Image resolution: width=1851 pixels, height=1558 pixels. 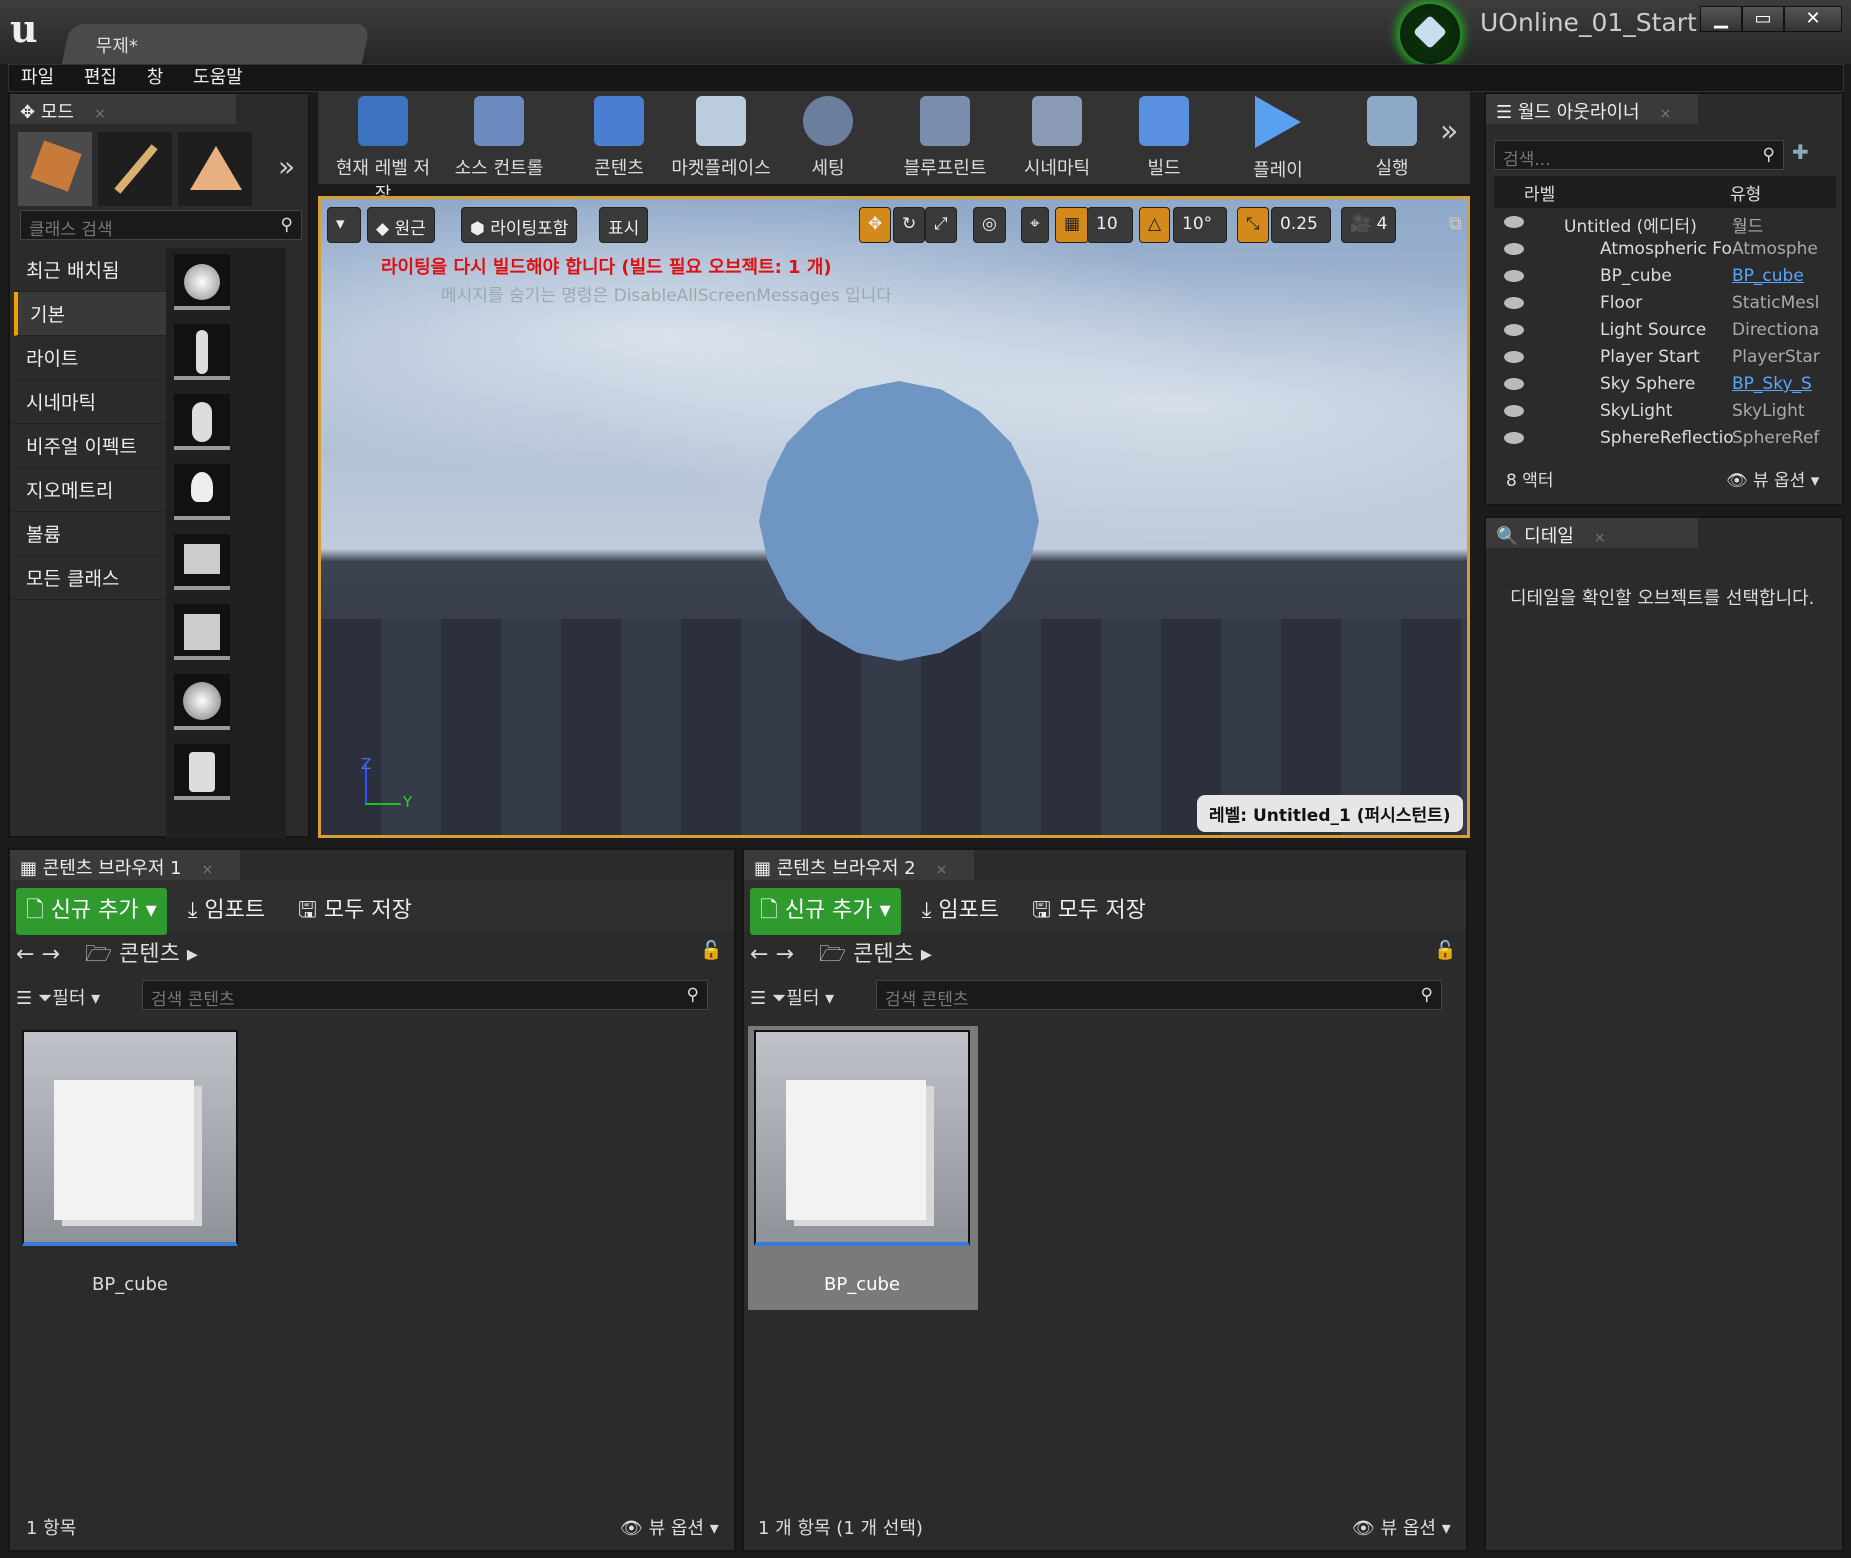 What do you see at coordinates (90, 578) in the screenshot?
I see `category-all-classes: 모든 클래스` at bounding box center [90, 578].